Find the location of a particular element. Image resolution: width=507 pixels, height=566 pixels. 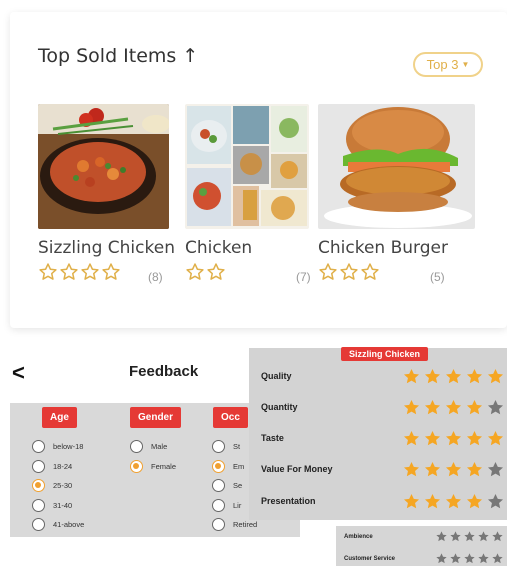

age-option: 31-40 is located at coordinates (58, 506).